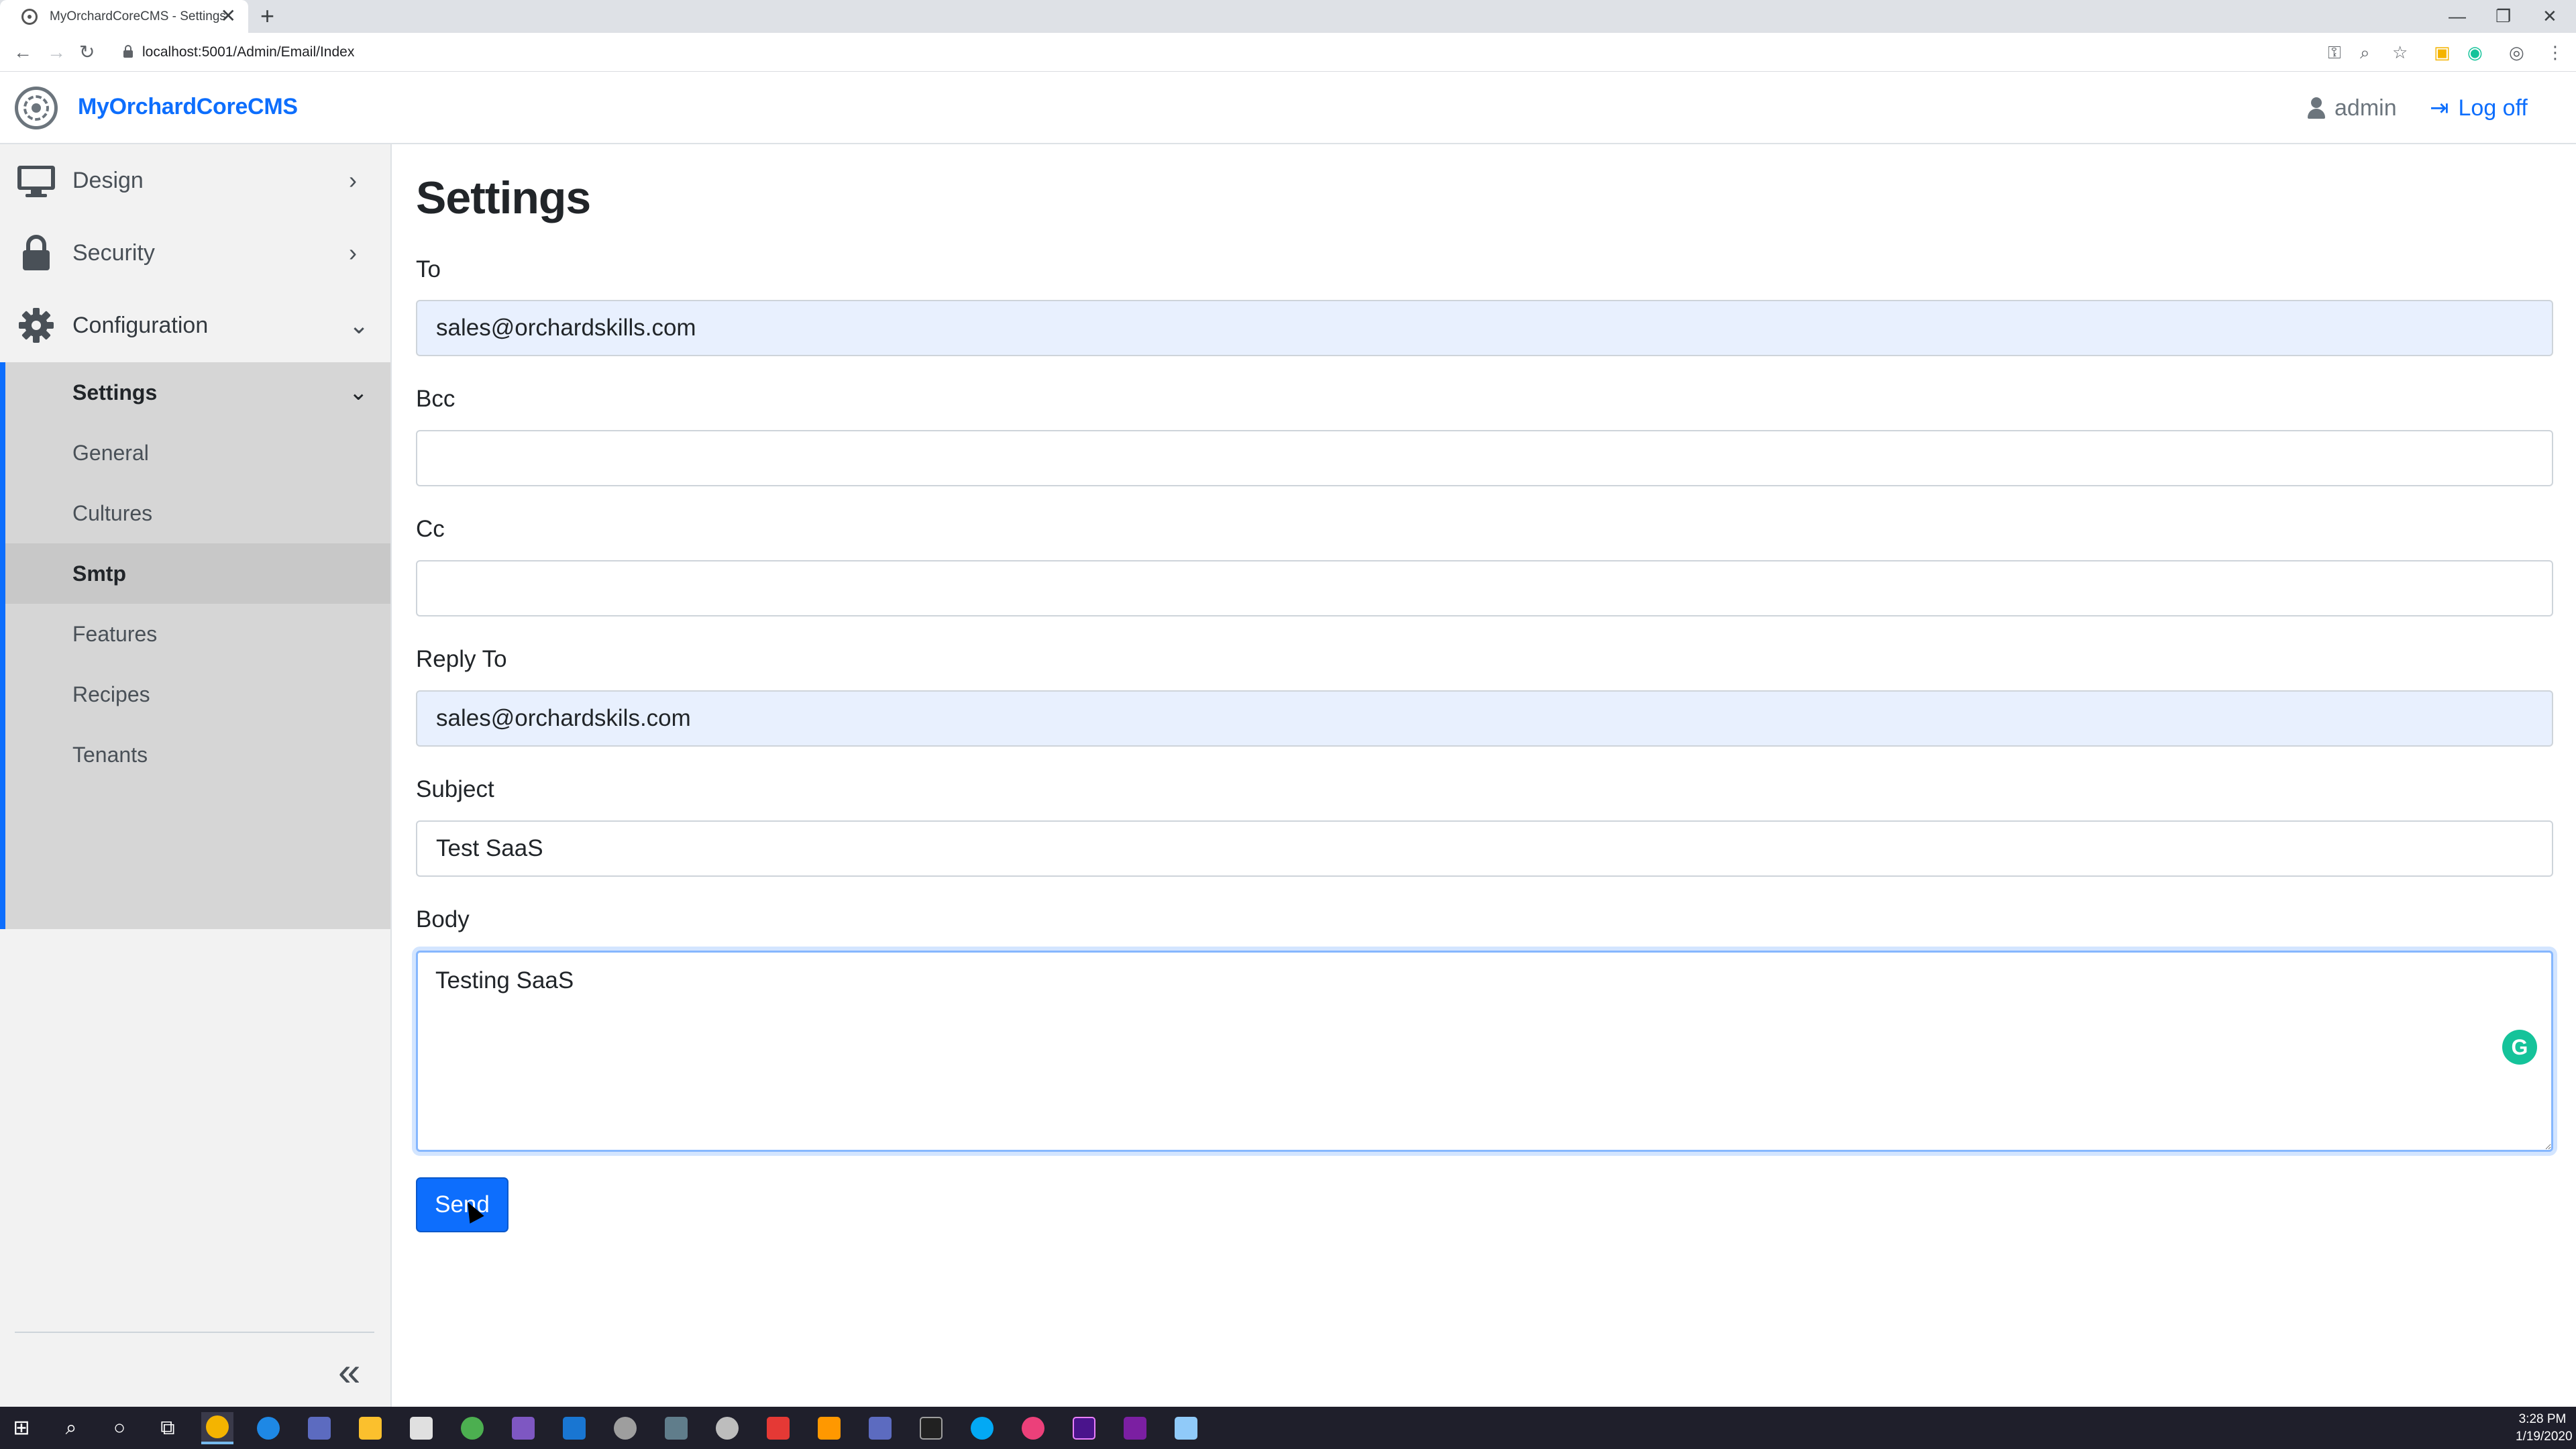 The image size is (2576, 1449). I want to click on sidebar-item-security: Security ›, so click(195, 253).